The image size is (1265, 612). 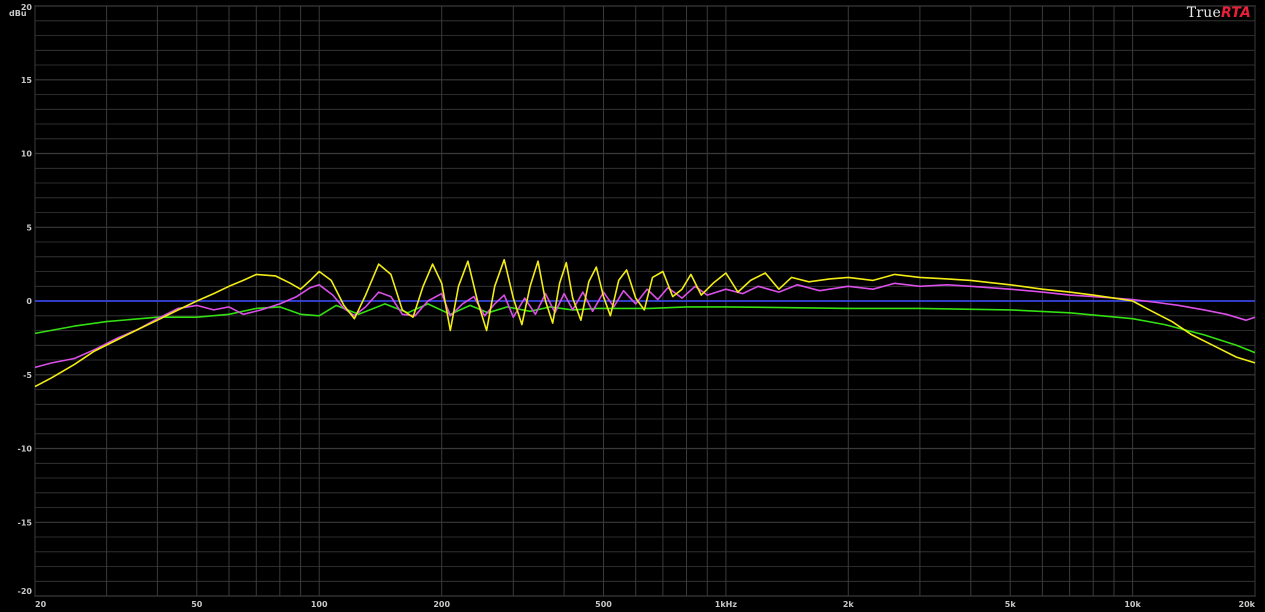 I want to click on x-tick-label: 50, so click(x=197, y=604).